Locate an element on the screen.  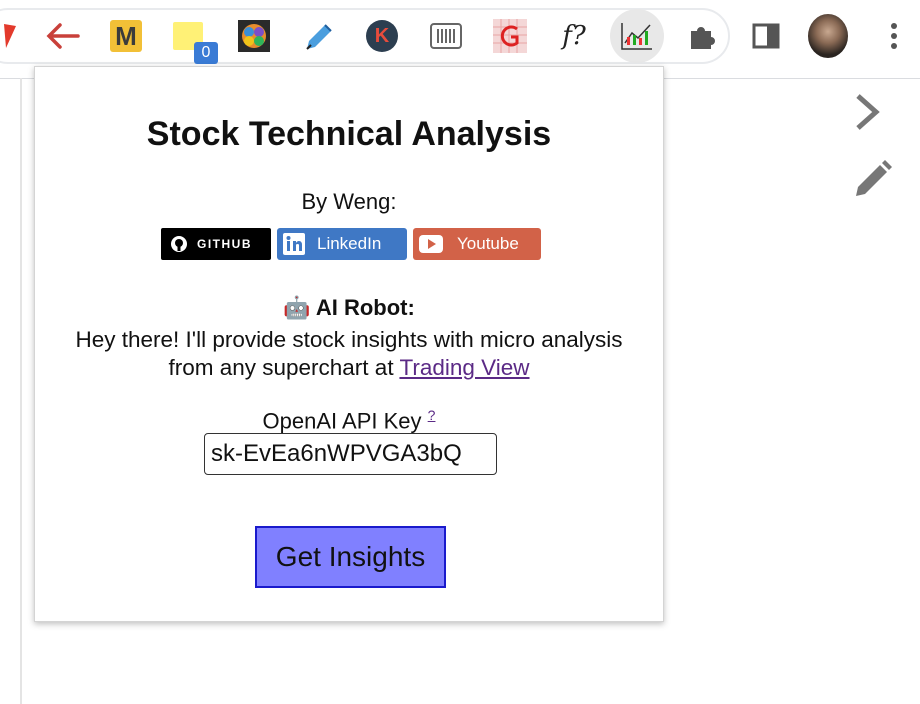
k-icon: K is located at coordinates (382, 36).